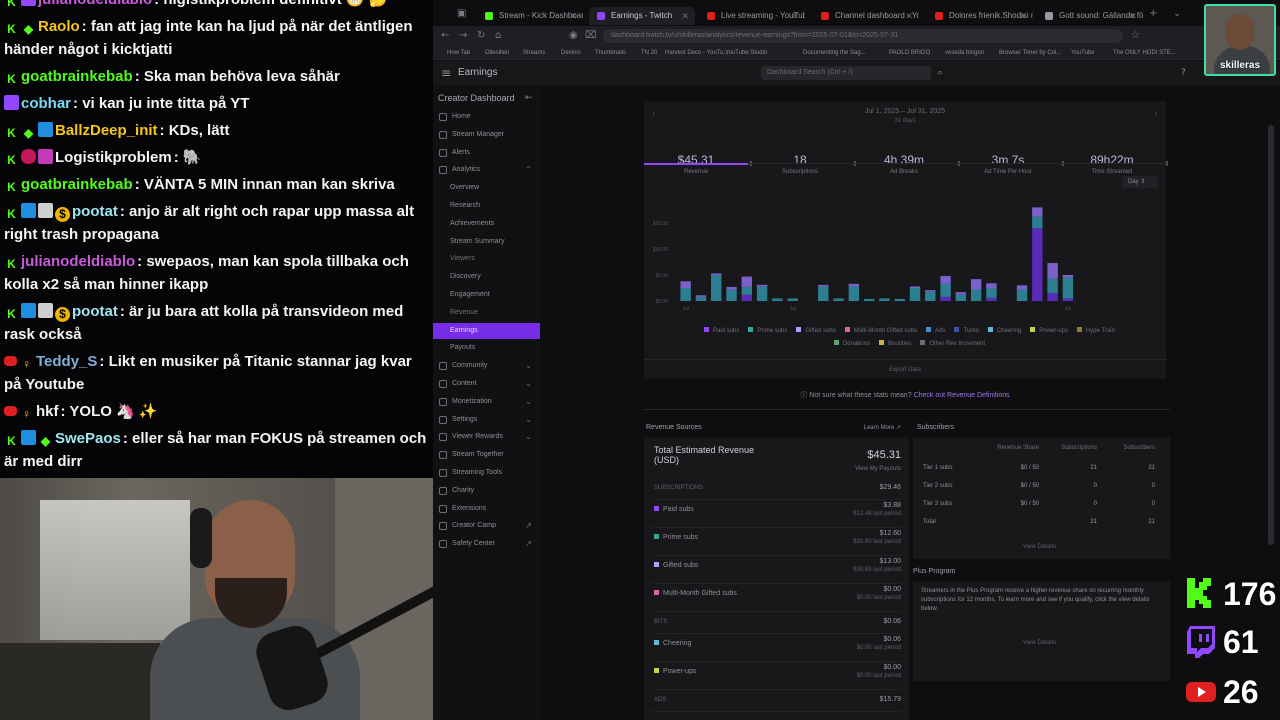 The width and height of the screenshot is (1280, 720). Describe the element at coordinates (529, 98) in the screenshot. I see `collapse-sidebar-icon: ⇤` at that location.